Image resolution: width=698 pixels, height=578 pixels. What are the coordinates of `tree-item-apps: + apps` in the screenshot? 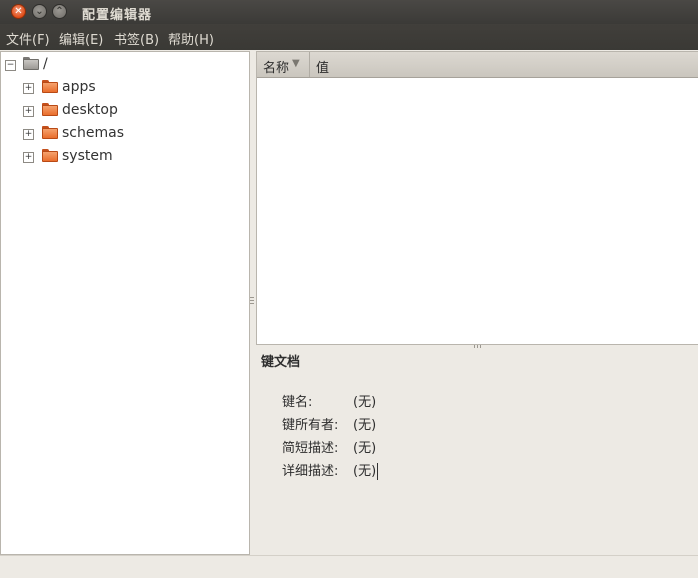 It's located at (125, 88).